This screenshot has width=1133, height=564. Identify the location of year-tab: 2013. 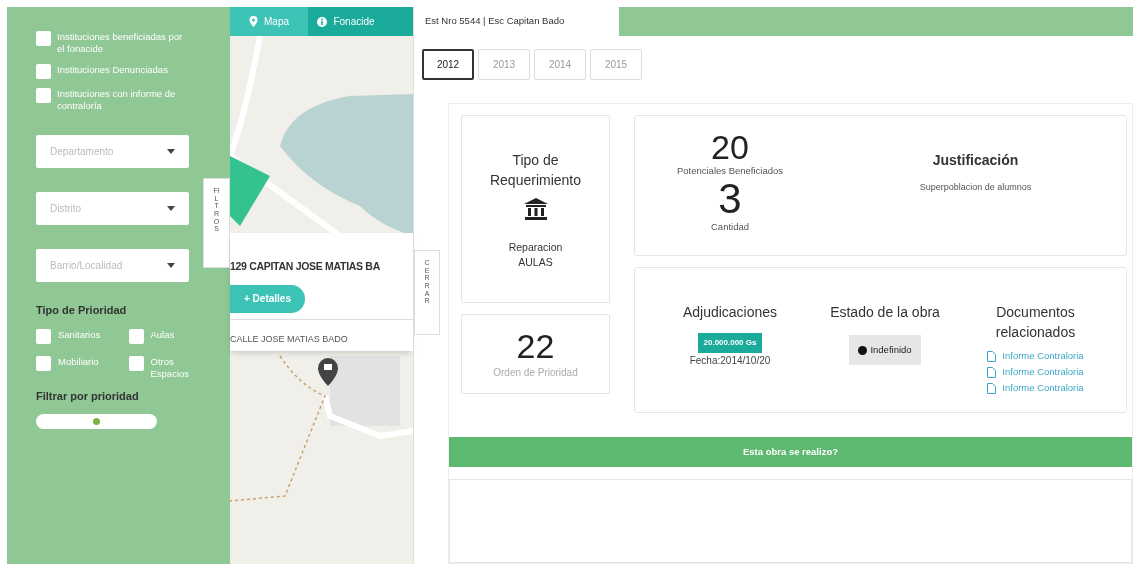
(504, 64).